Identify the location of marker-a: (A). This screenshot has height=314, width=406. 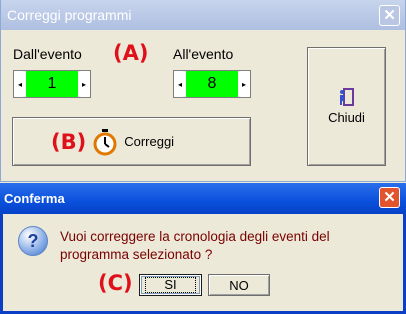
(131, 53).